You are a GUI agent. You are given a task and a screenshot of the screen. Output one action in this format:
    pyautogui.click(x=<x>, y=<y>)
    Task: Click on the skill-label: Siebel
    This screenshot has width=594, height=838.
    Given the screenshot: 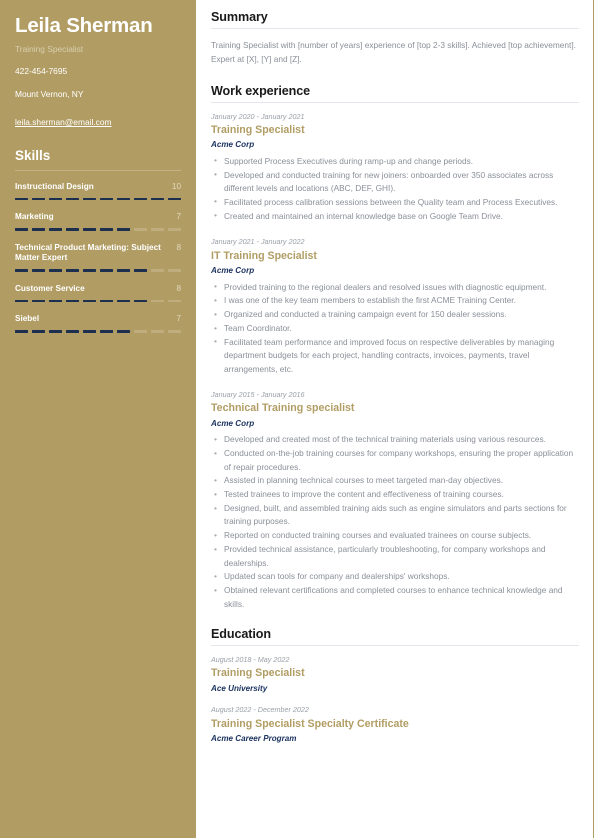 What is the action you would take?
    pyautogui.click(x=27, y=319)
    